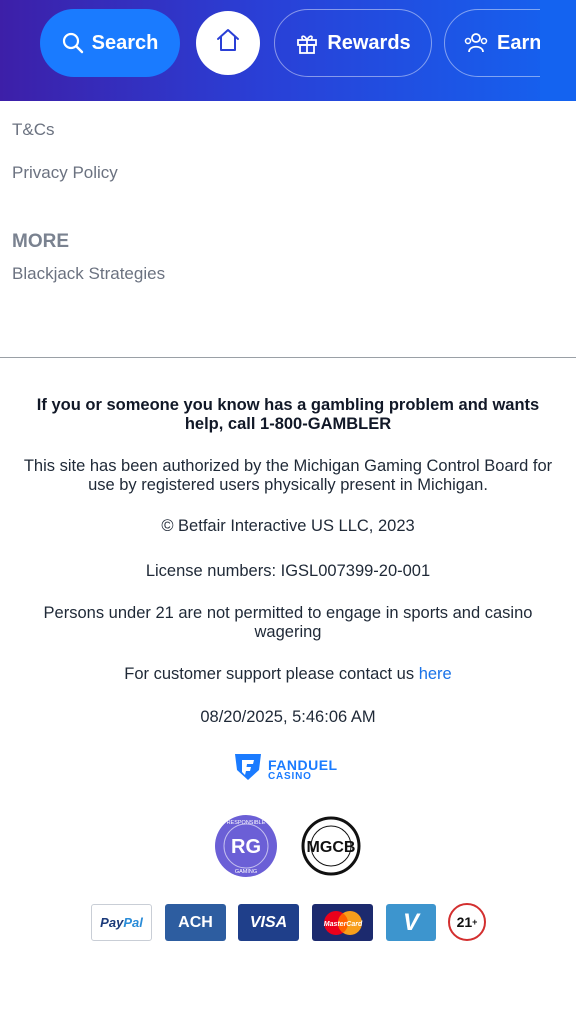 The image size is (576, 1024). I want to click on rg-top-text: RESPONSIBLE, so click(246, 823).